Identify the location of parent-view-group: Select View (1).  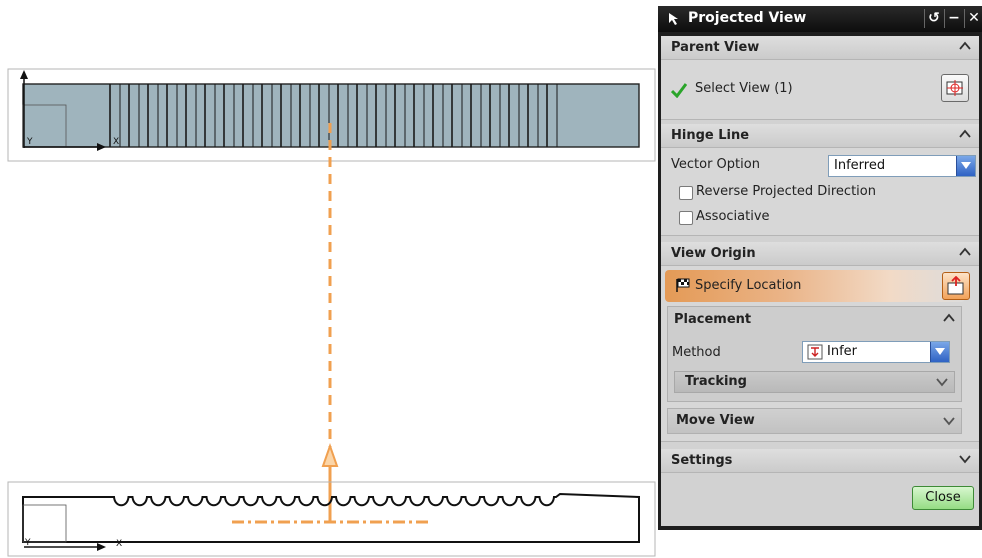
(820, 90).